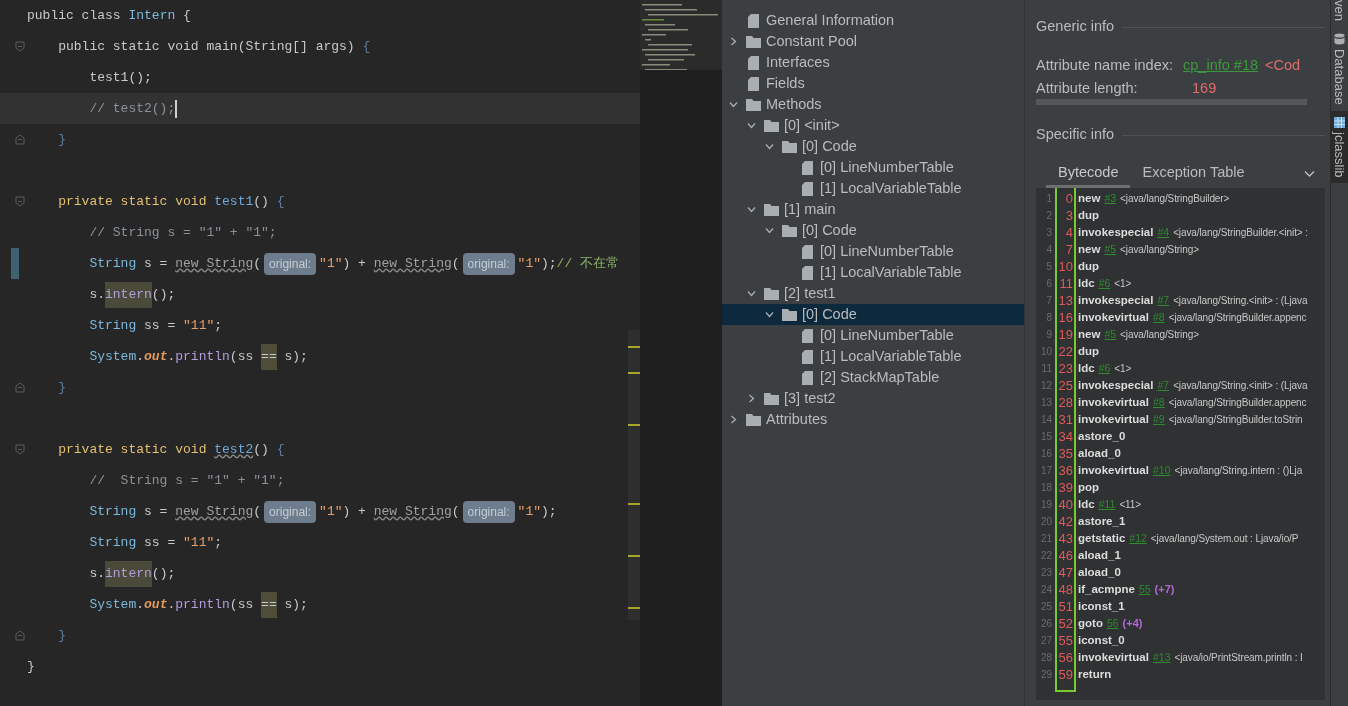 The height and width of the screenshot is (706, 1348). I want to click on code-token: test1();, so click(120, 77).